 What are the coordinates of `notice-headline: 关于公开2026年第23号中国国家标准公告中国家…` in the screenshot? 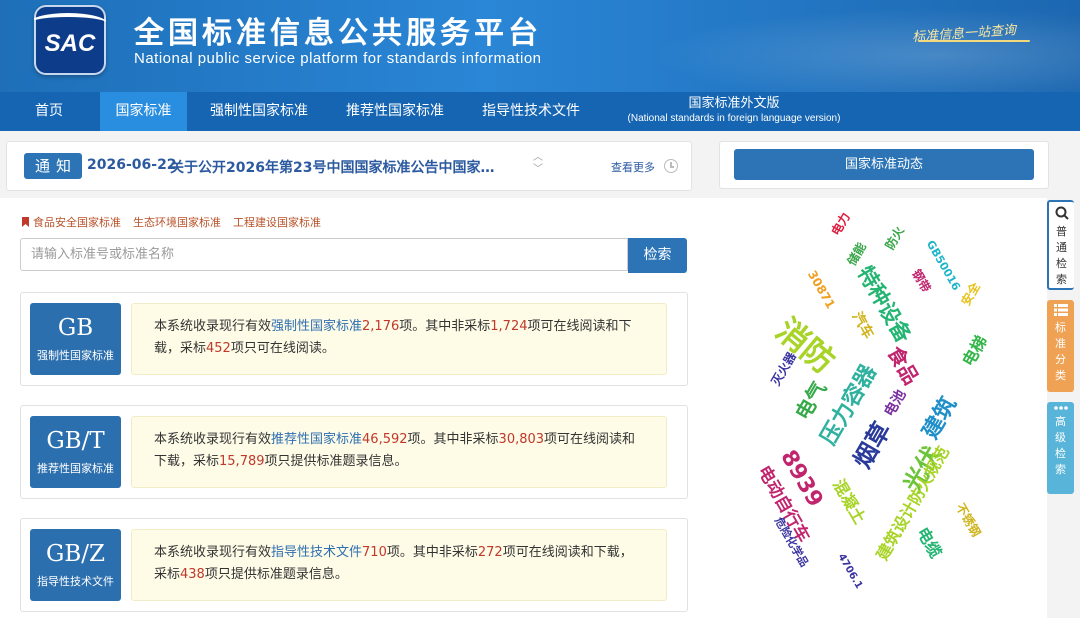 It's located at (335, 167).